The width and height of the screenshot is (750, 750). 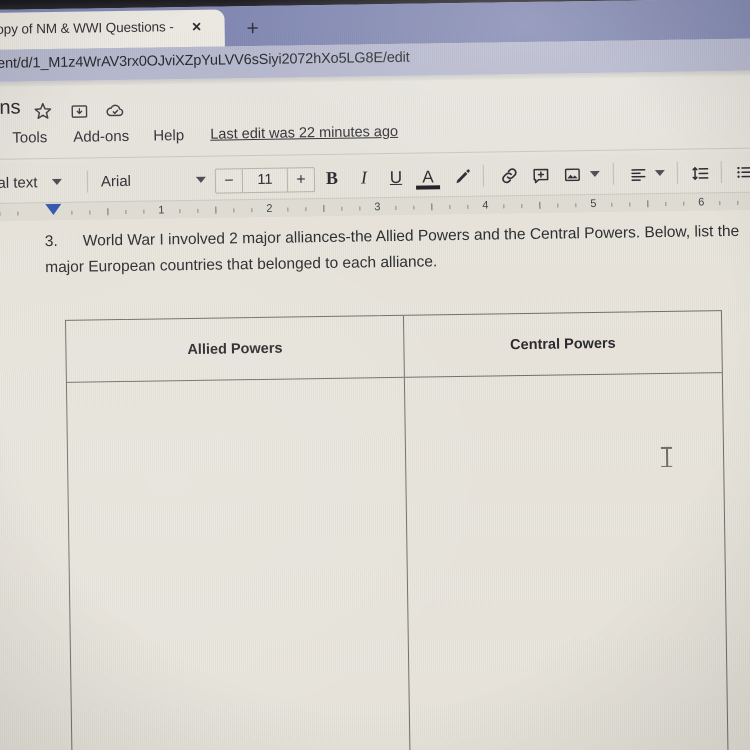 What do you see at coordinates (197, 28) in the screenshot?
I see `close-icon: ×` at bounding box center [197, 28].